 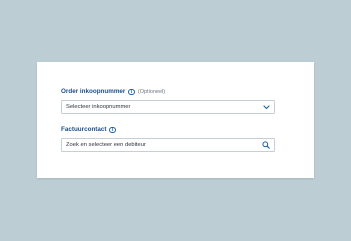 What do you see at coordinates (266, 145) in the screenshot?
I see `search-icon` at bounding box center [266, 145].